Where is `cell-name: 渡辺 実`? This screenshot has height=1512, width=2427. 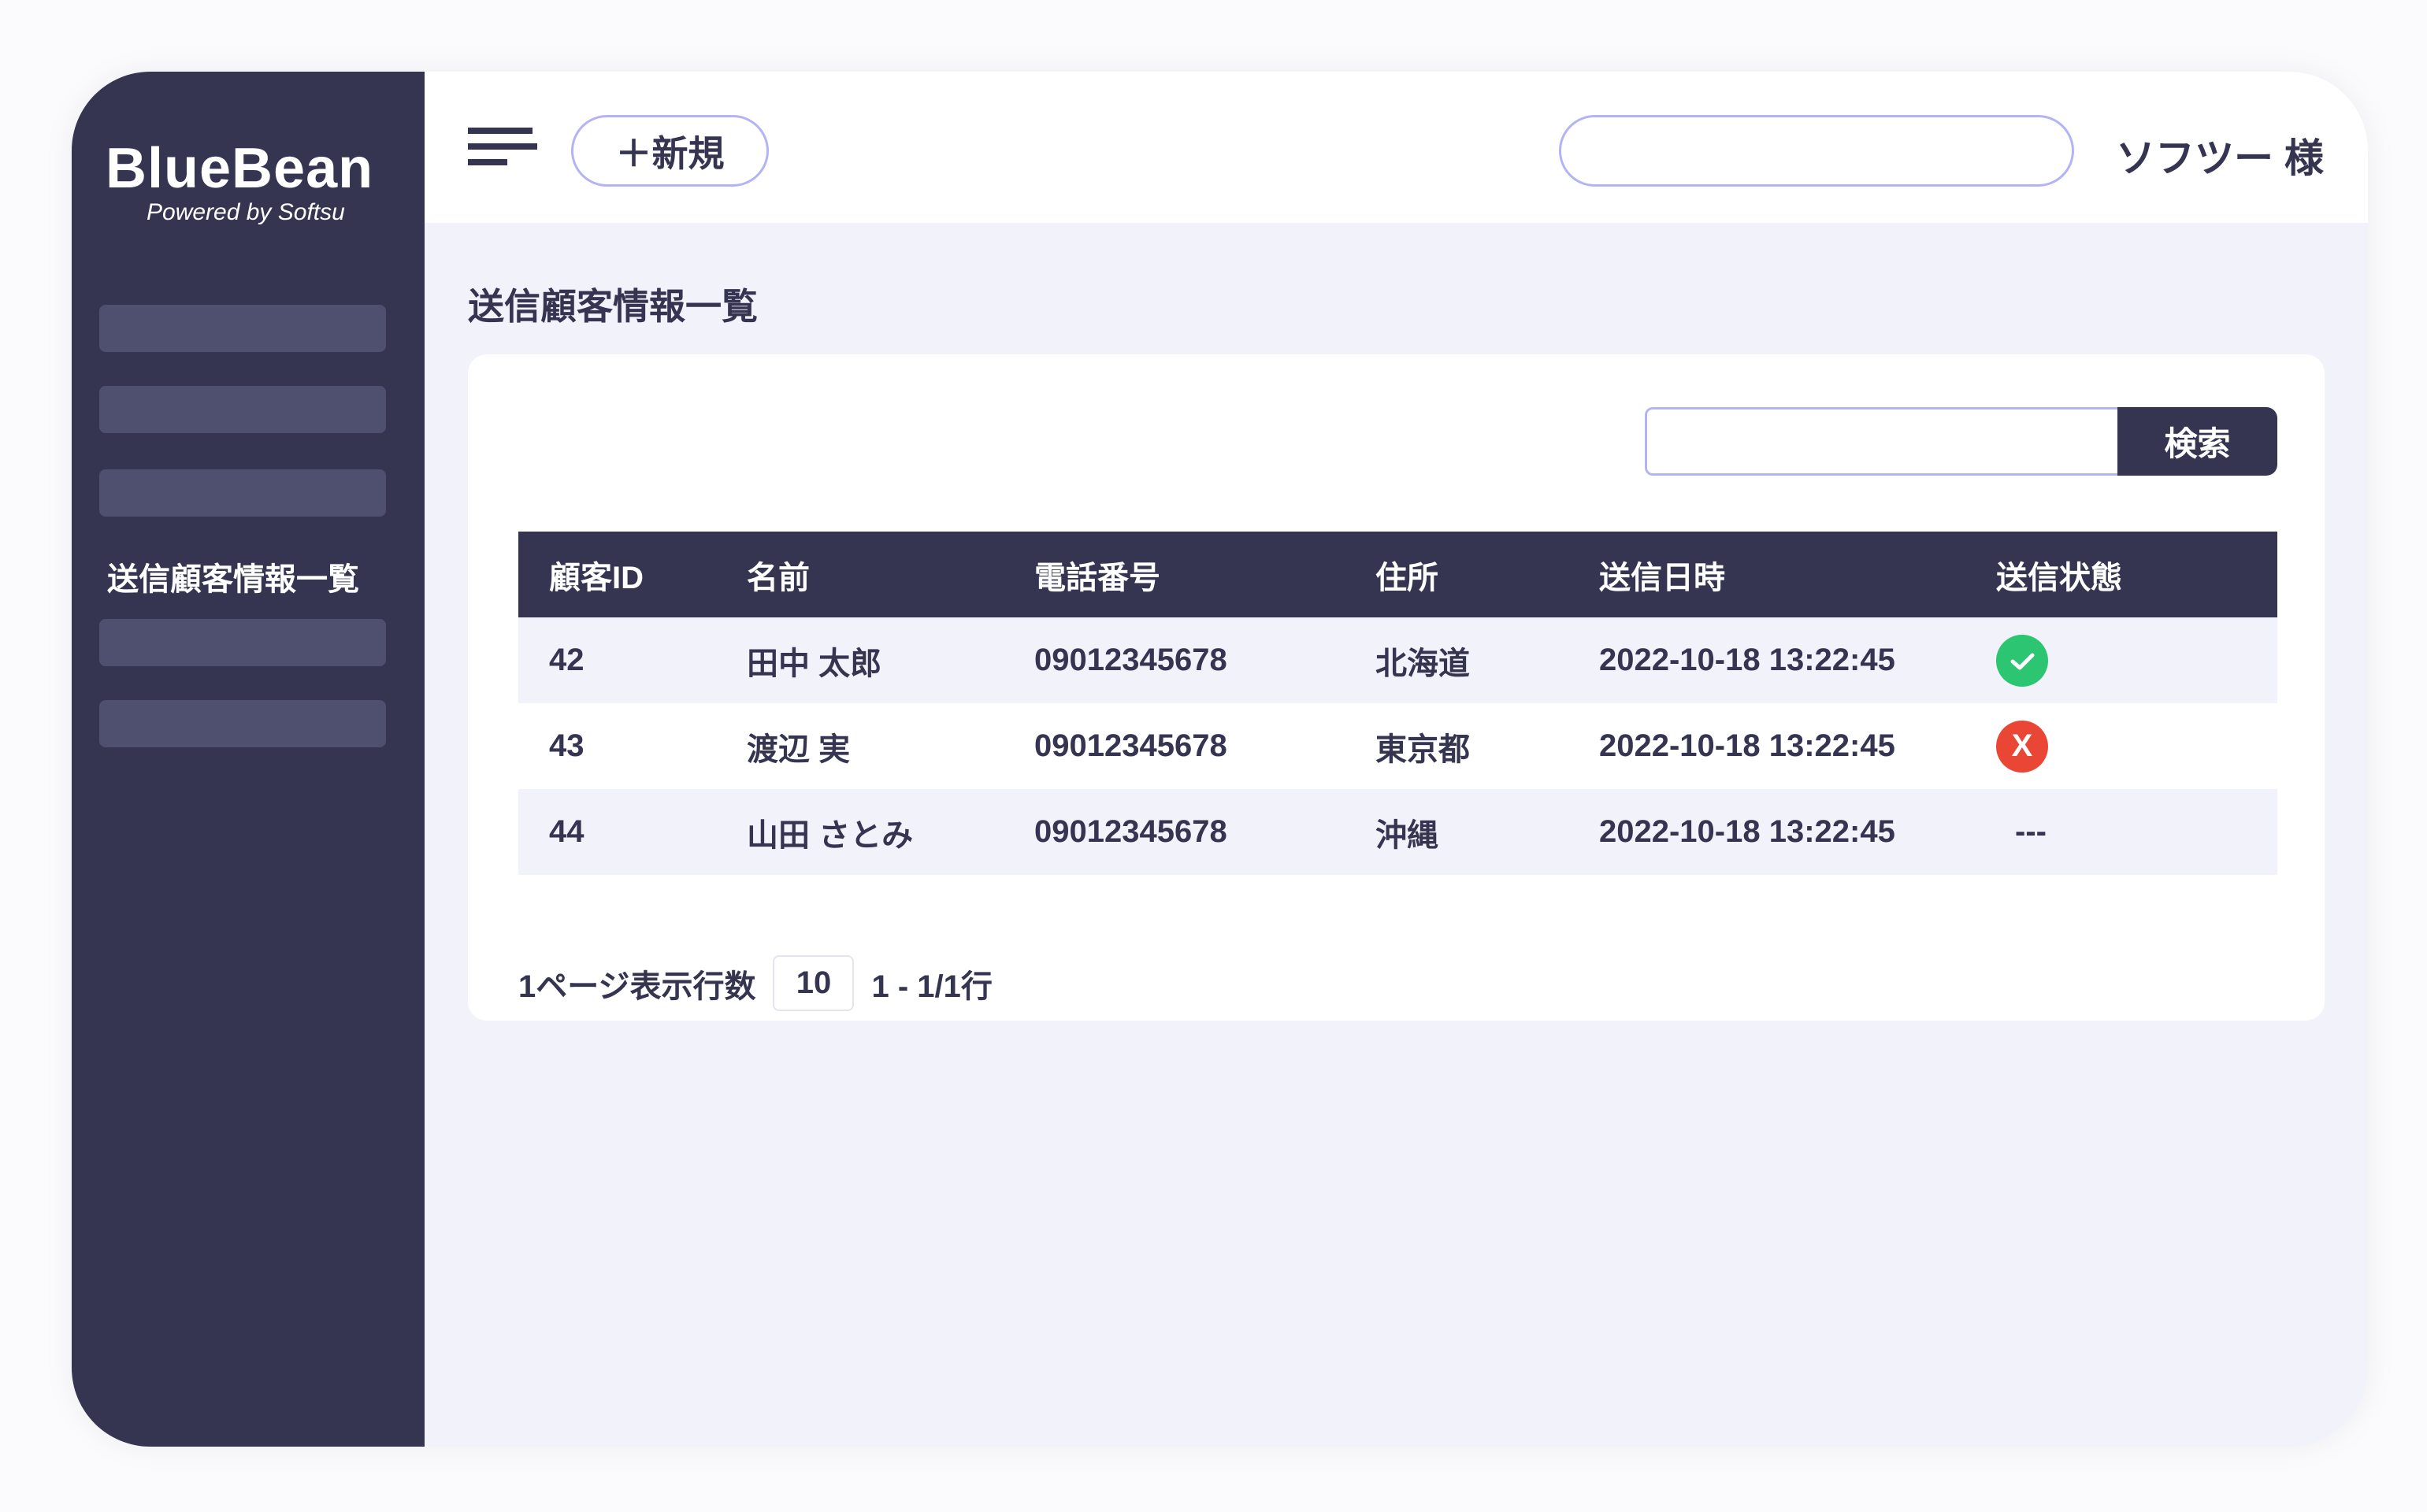
cell-name: 渡辺 実 is located at coordinates (799, 749).